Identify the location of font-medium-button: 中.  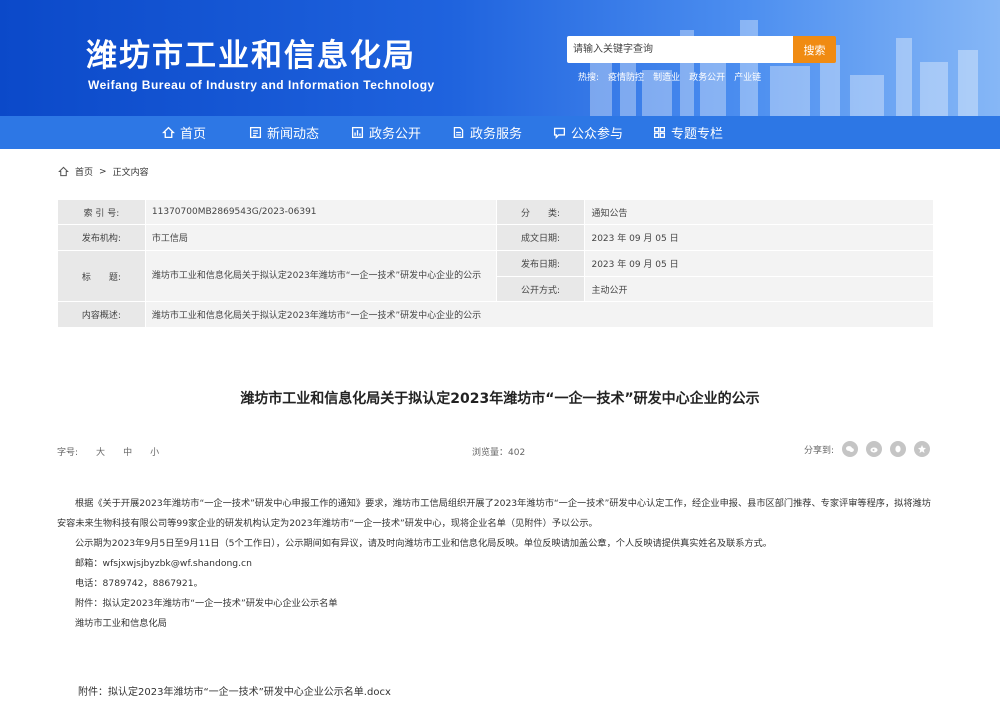
(127, 451).